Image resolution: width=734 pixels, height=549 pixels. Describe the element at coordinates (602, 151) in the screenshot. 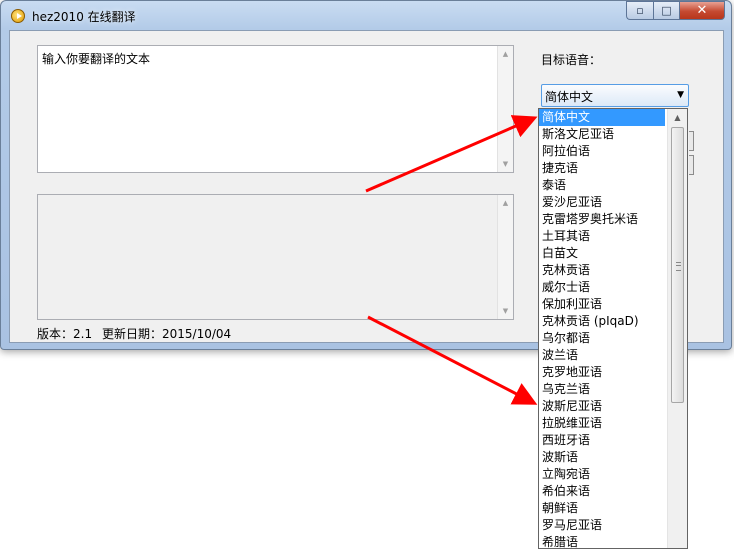

I see `language-option: 阿拉伯语` at that location.